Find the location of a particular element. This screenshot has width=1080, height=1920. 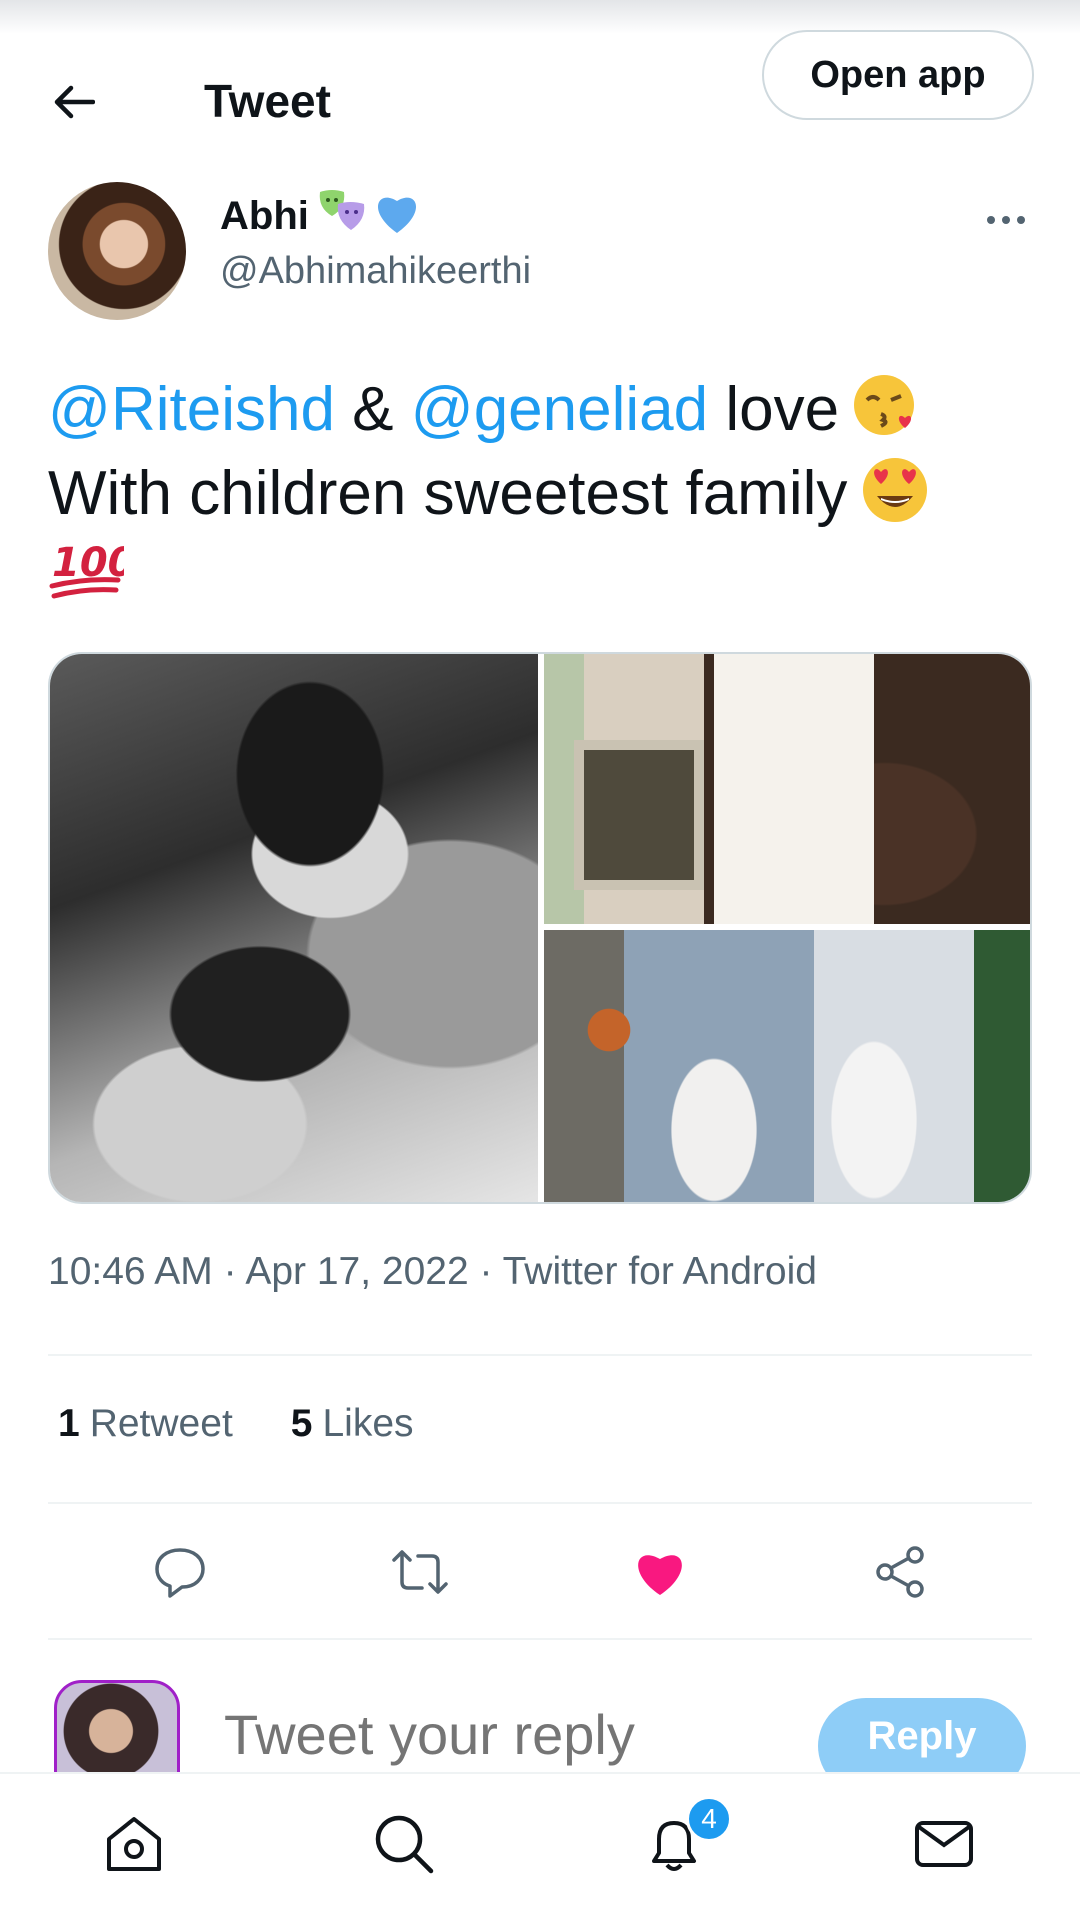

tweet-stats: 1 Retweet 5 Likes is located at coordinates (236, 1424).